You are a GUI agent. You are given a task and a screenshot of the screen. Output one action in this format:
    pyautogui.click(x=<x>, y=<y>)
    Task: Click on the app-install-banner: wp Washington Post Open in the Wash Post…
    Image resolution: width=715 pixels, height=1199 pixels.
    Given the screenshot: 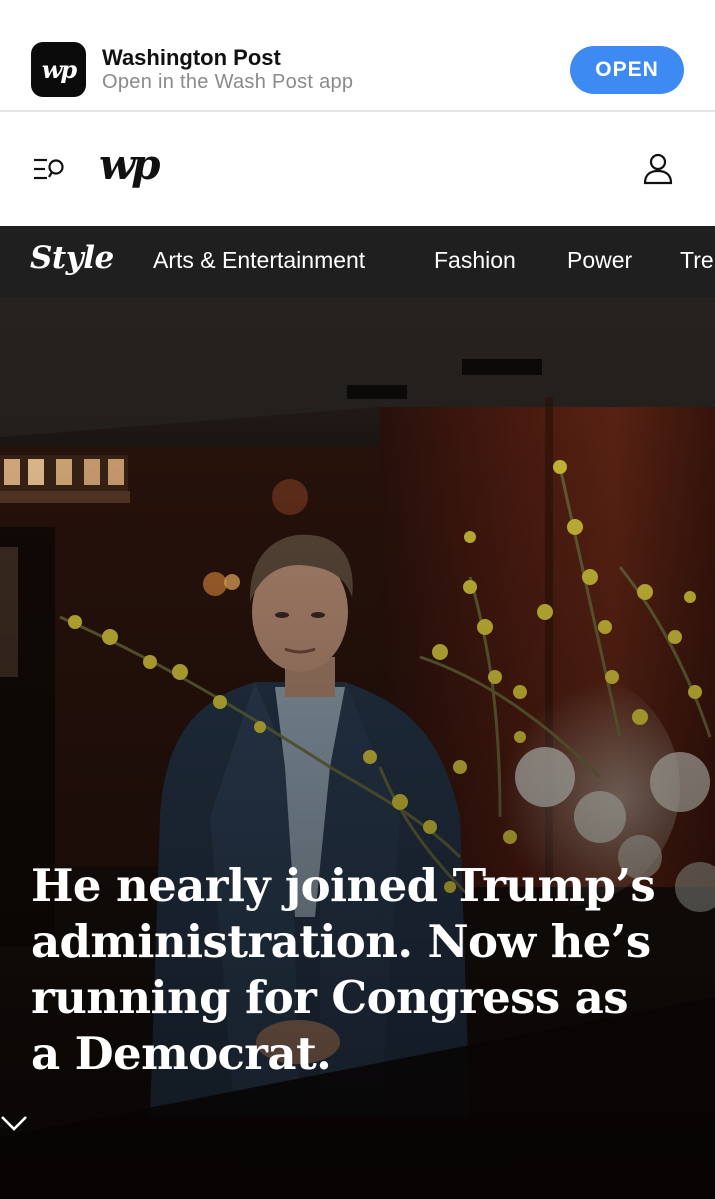 What is the action you would take?
    pyautogui.click(x=357, y=56)
    